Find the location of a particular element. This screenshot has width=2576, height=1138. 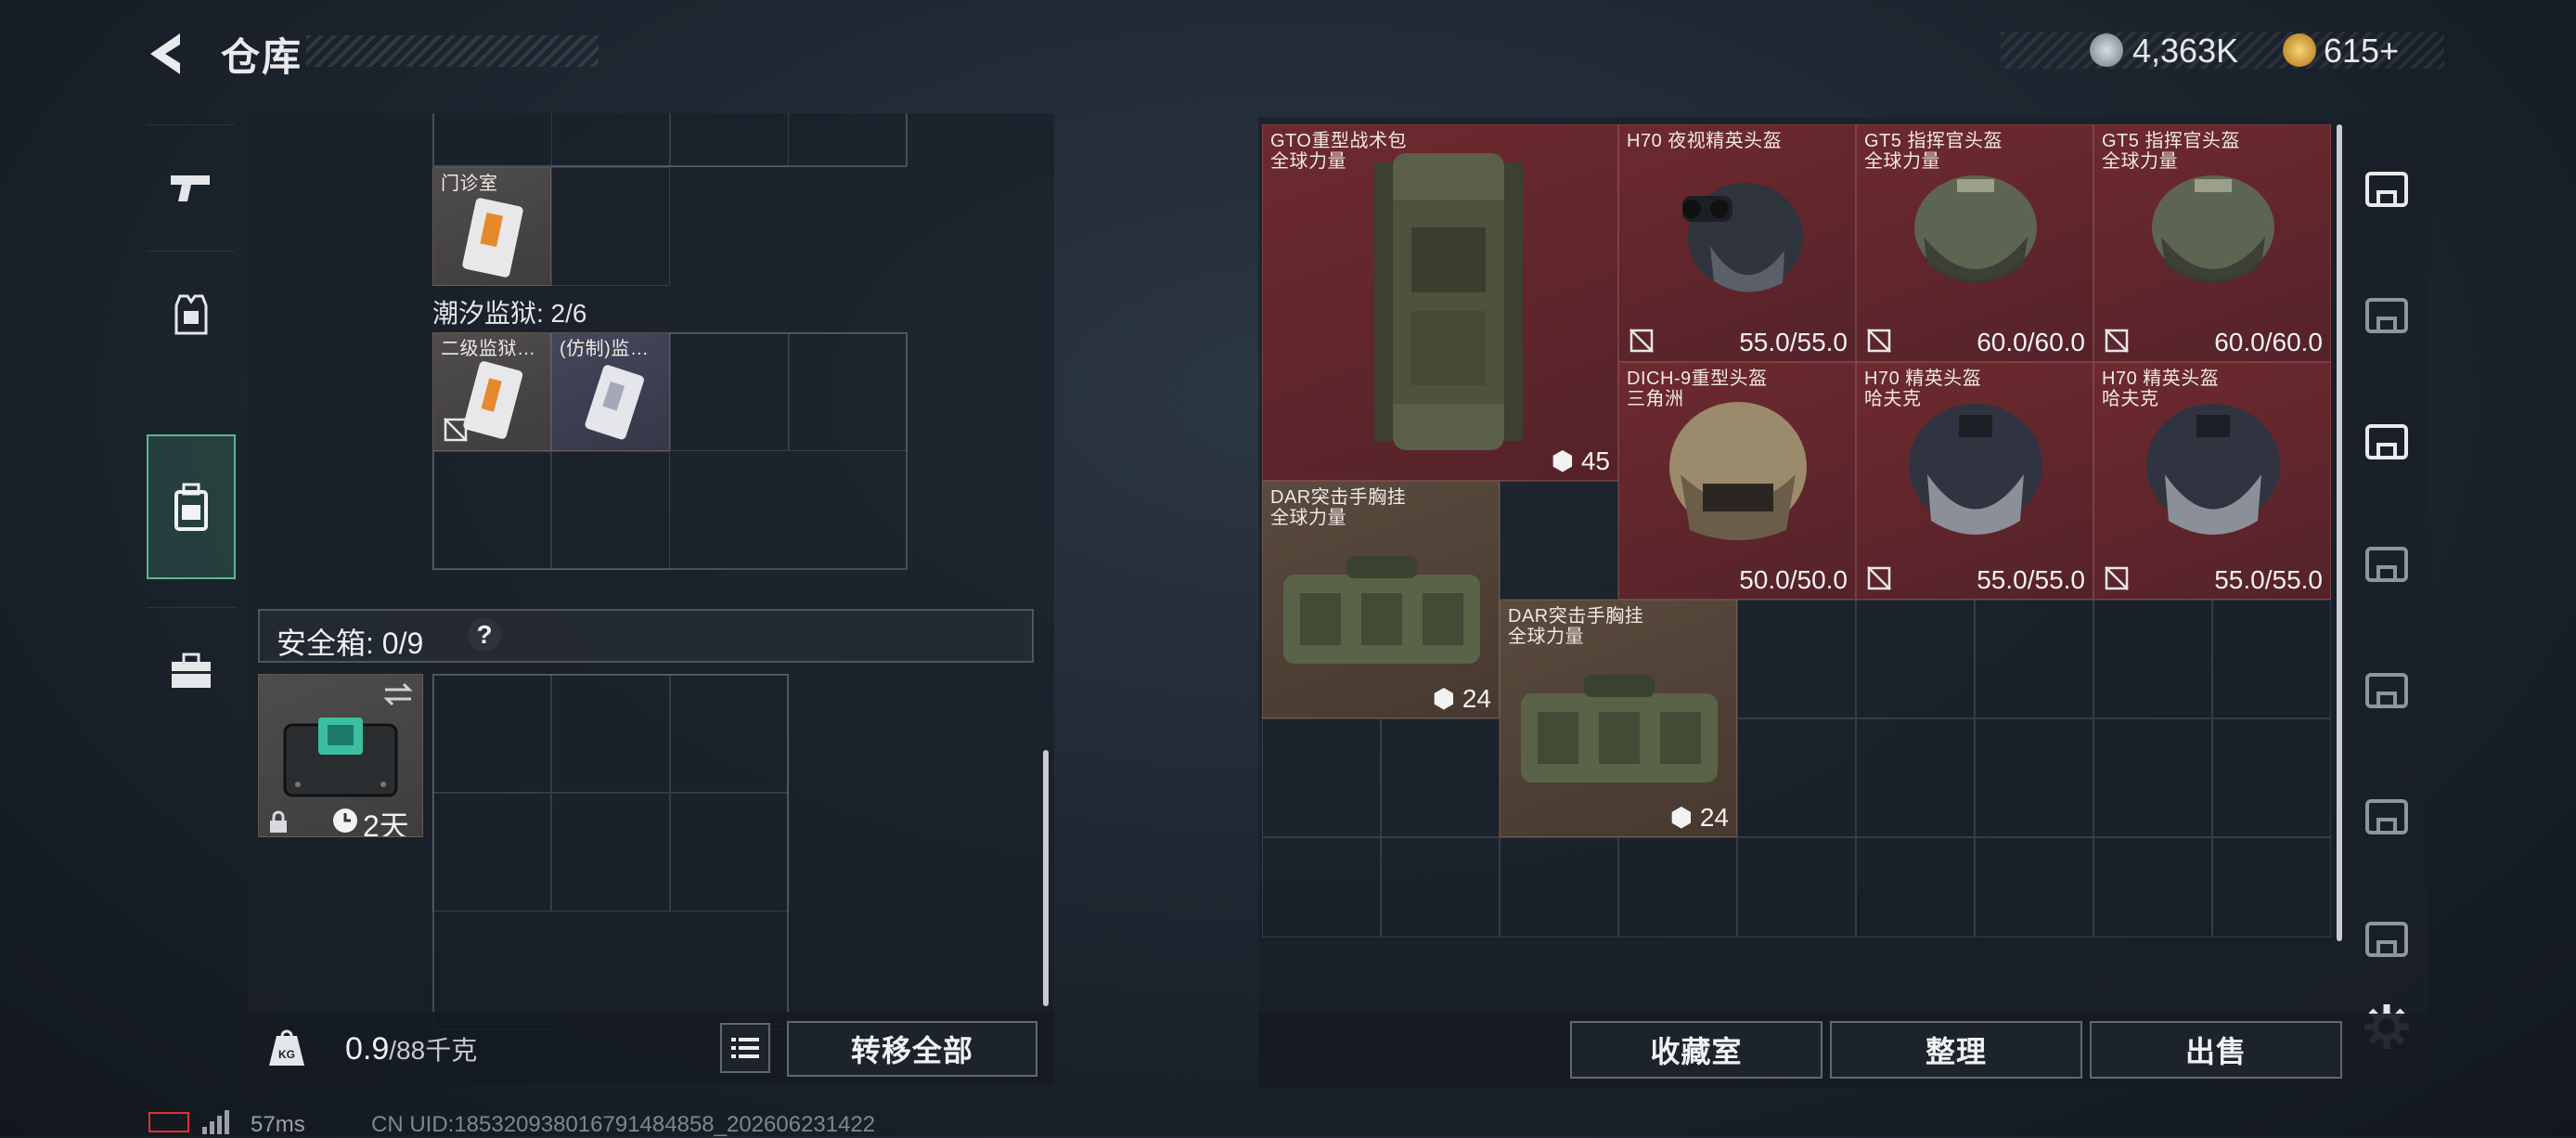

pistol-icon is located at coordinates (190, 188).